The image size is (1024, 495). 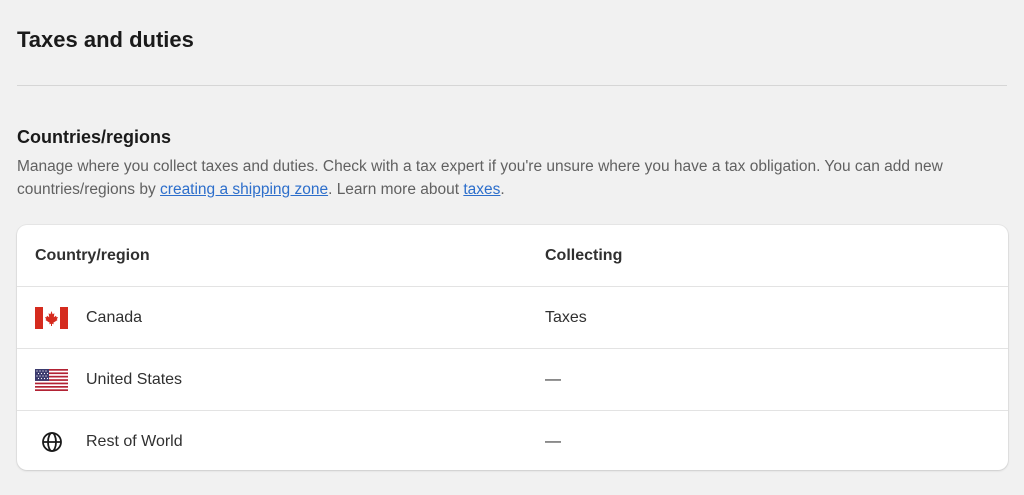 I want to click on description-text-2: . Learn more about, so click(x=396, y=189).